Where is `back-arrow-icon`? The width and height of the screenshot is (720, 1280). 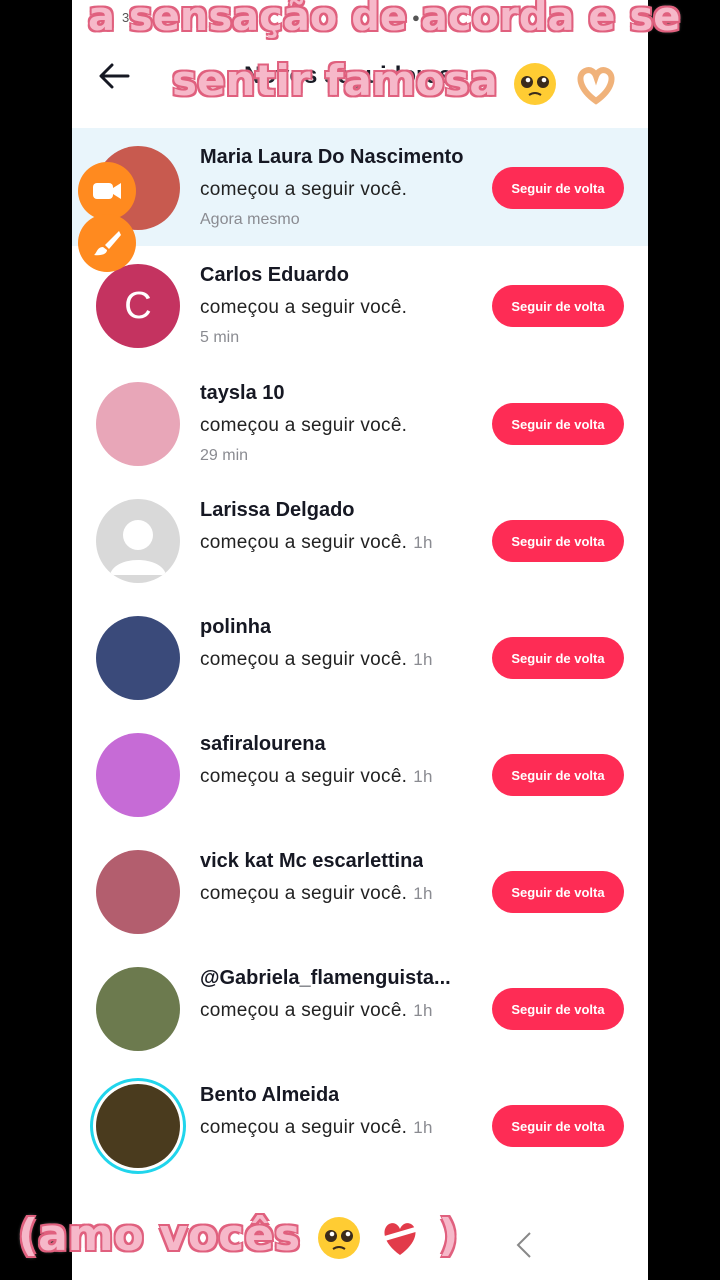
back-arrow-icon is located at coordinates (114, 76).